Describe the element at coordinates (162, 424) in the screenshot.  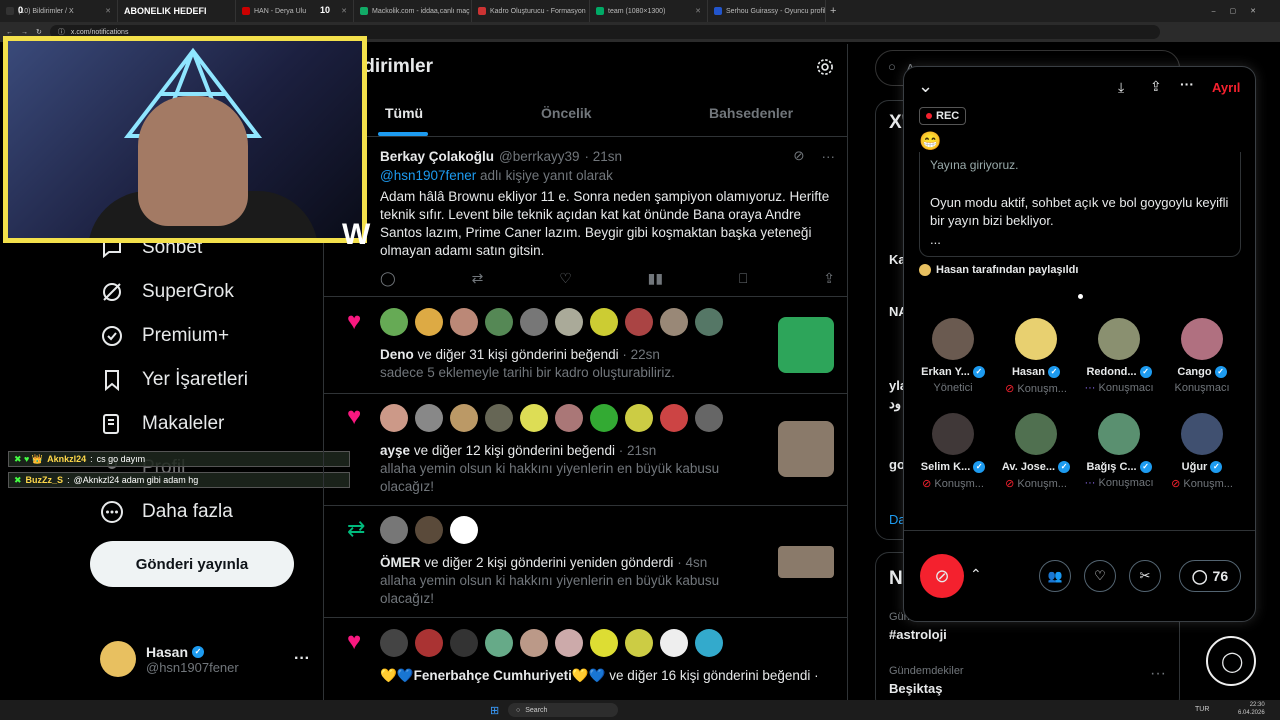
I see `sidebar-item-articles: Makaleler` at that location.